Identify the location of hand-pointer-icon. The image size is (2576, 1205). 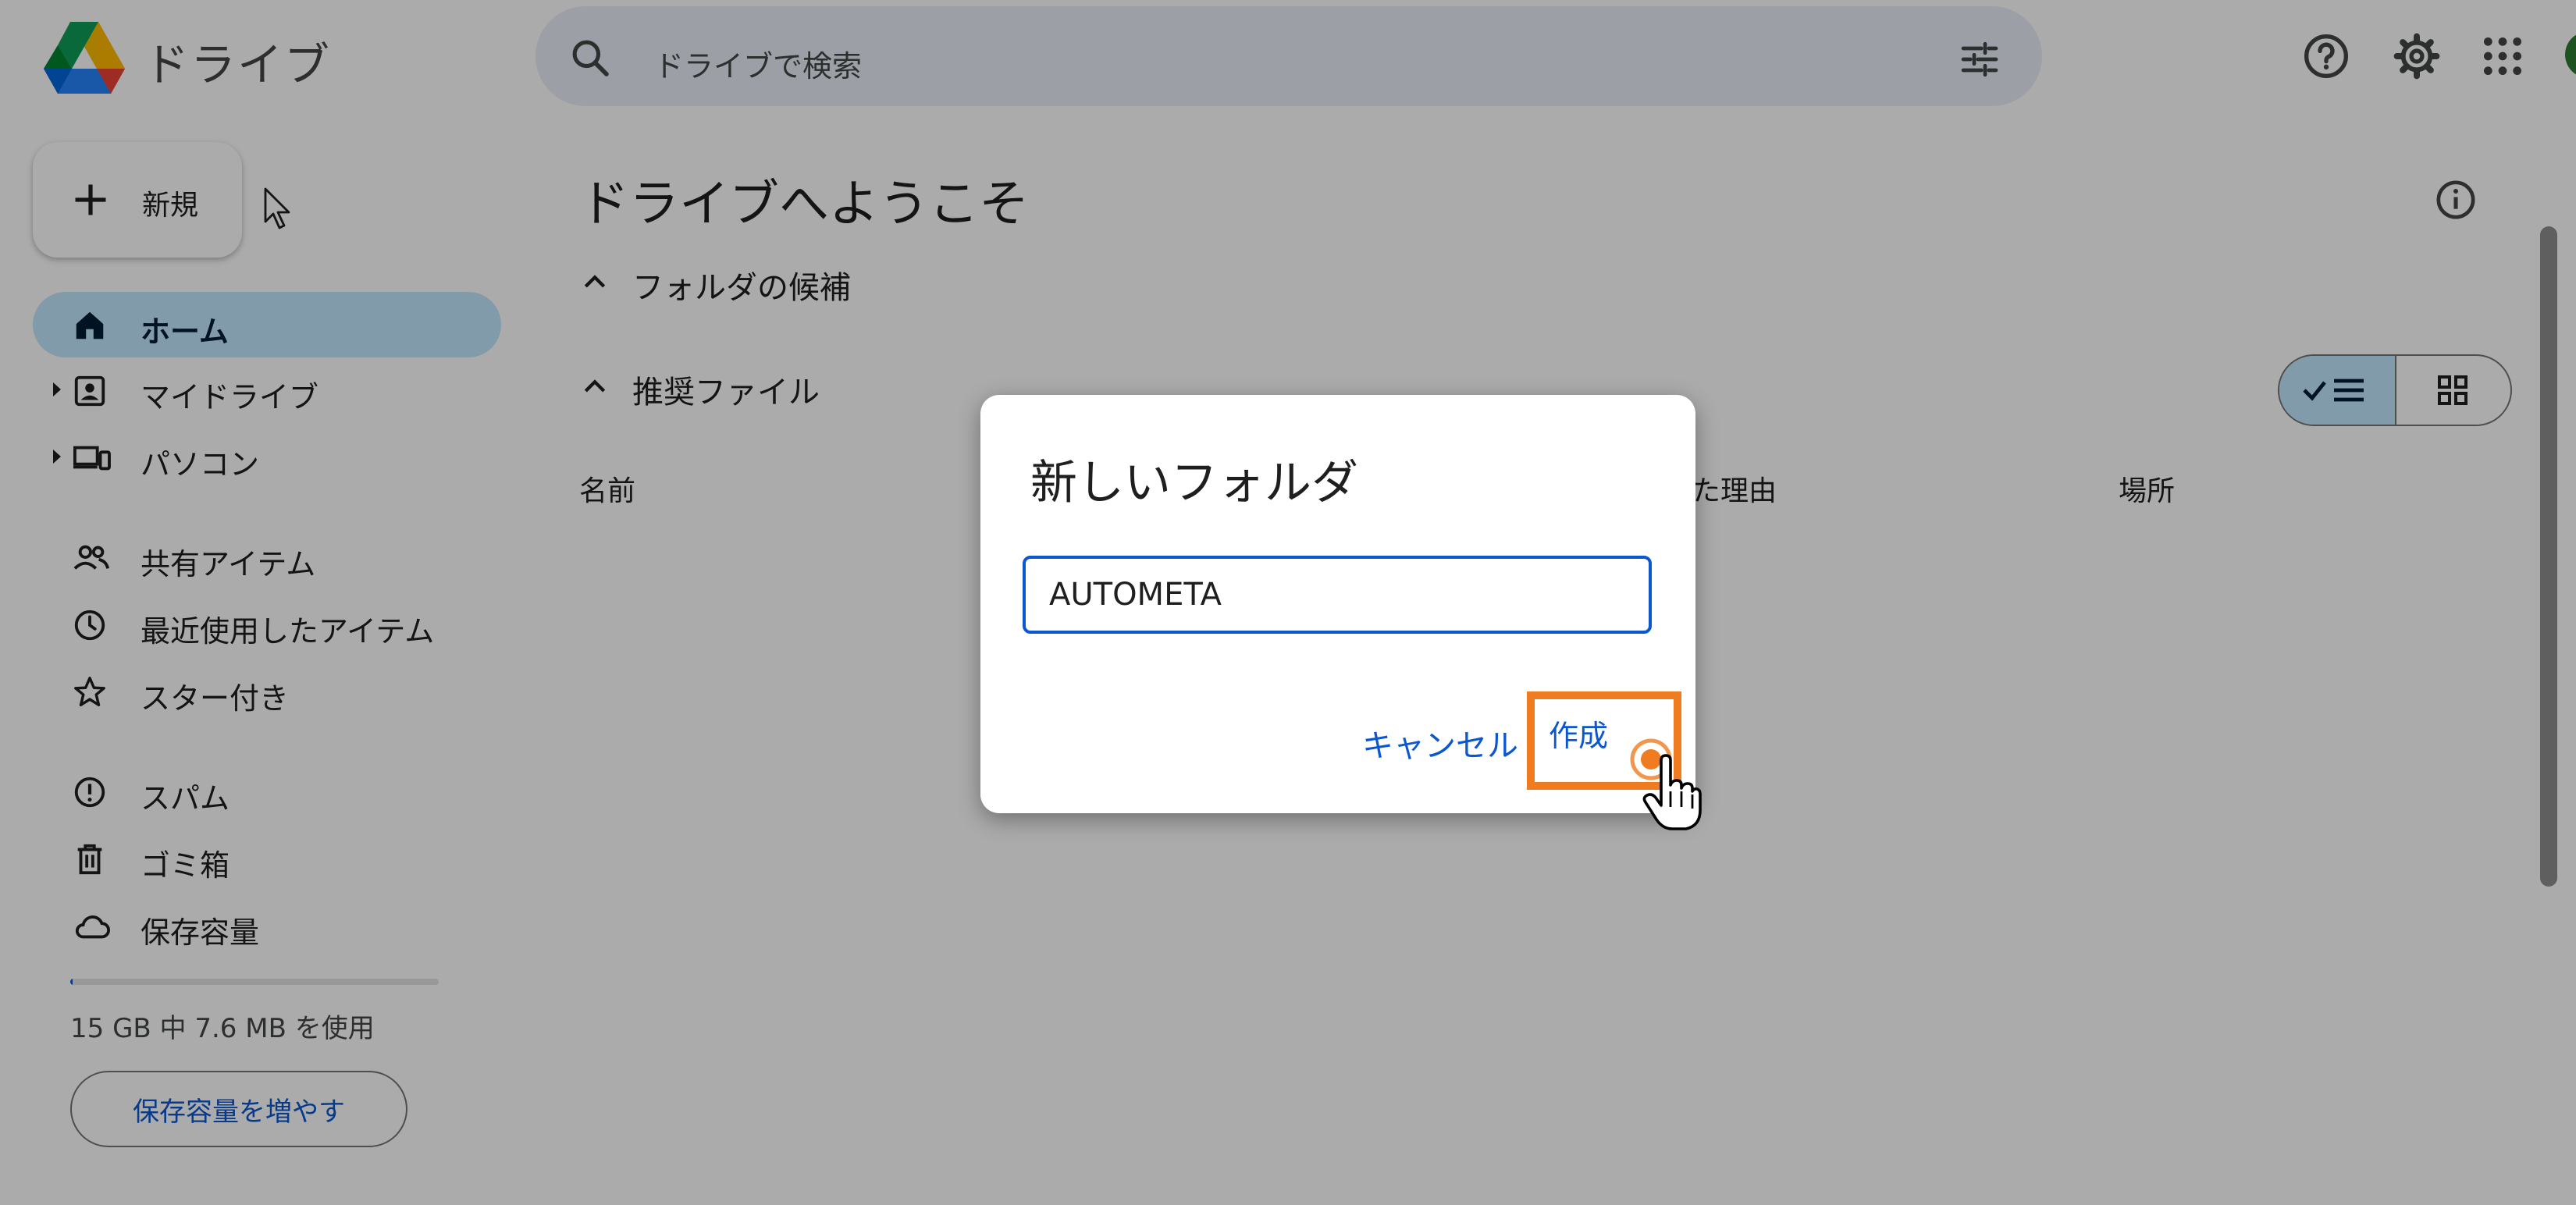
(1672, 793).